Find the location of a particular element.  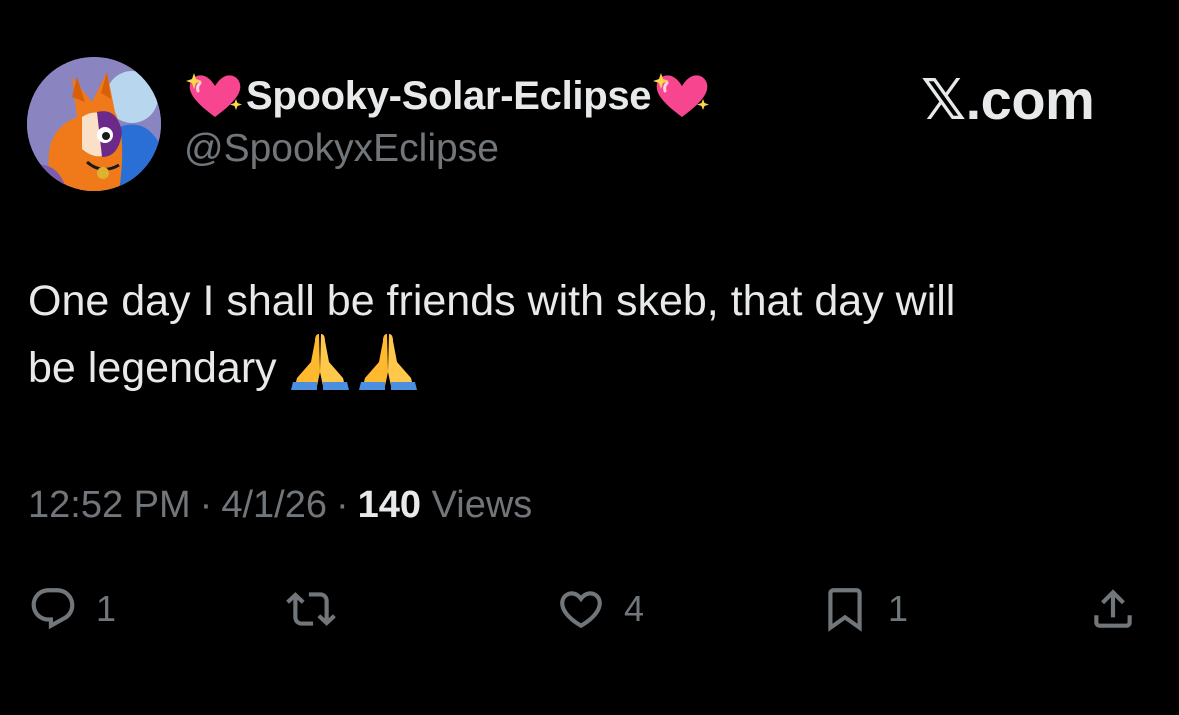

avatar is located at coordinates (94, 124).